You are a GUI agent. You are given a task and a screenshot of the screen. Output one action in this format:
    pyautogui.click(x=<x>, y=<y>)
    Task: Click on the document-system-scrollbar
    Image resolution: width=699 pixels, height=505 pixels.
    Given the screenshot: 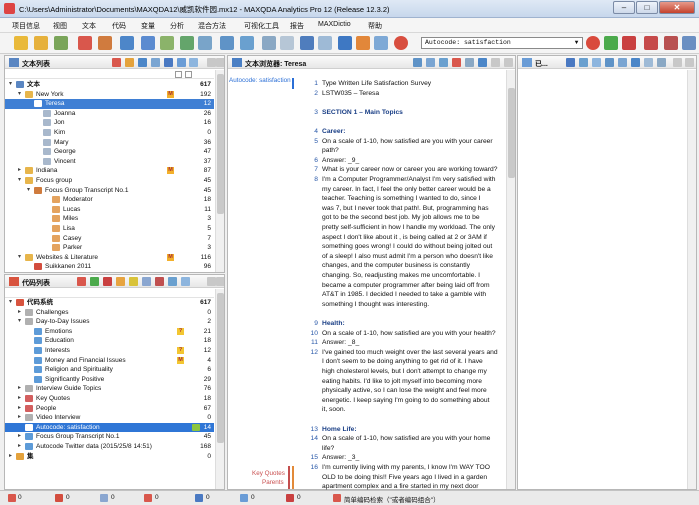 What is the action you would take?
    pyautogui.click(x=219, y=171)
    